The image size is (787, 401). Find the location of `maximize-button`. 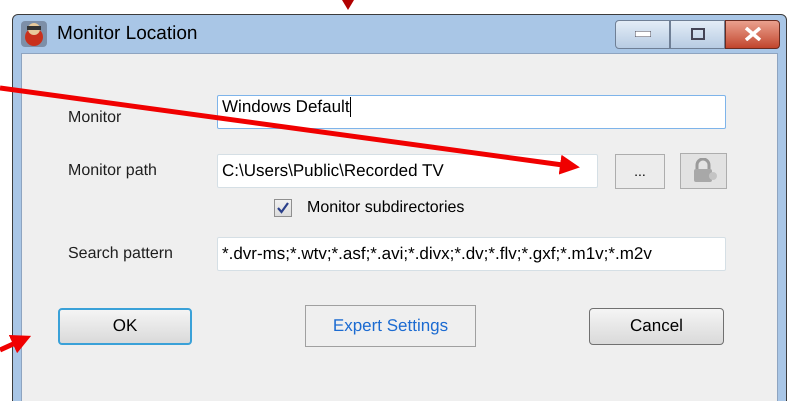

maximize-button is located at coordinates (697, 34).